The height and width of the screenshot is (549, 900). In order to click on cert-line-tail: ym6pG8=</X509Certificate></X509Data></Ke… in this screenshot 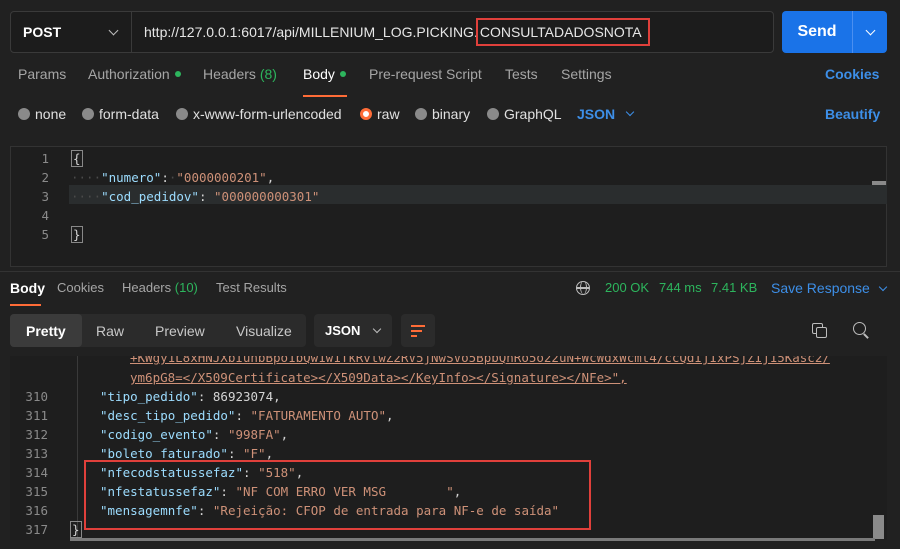, I will do `click(378, 377)`.